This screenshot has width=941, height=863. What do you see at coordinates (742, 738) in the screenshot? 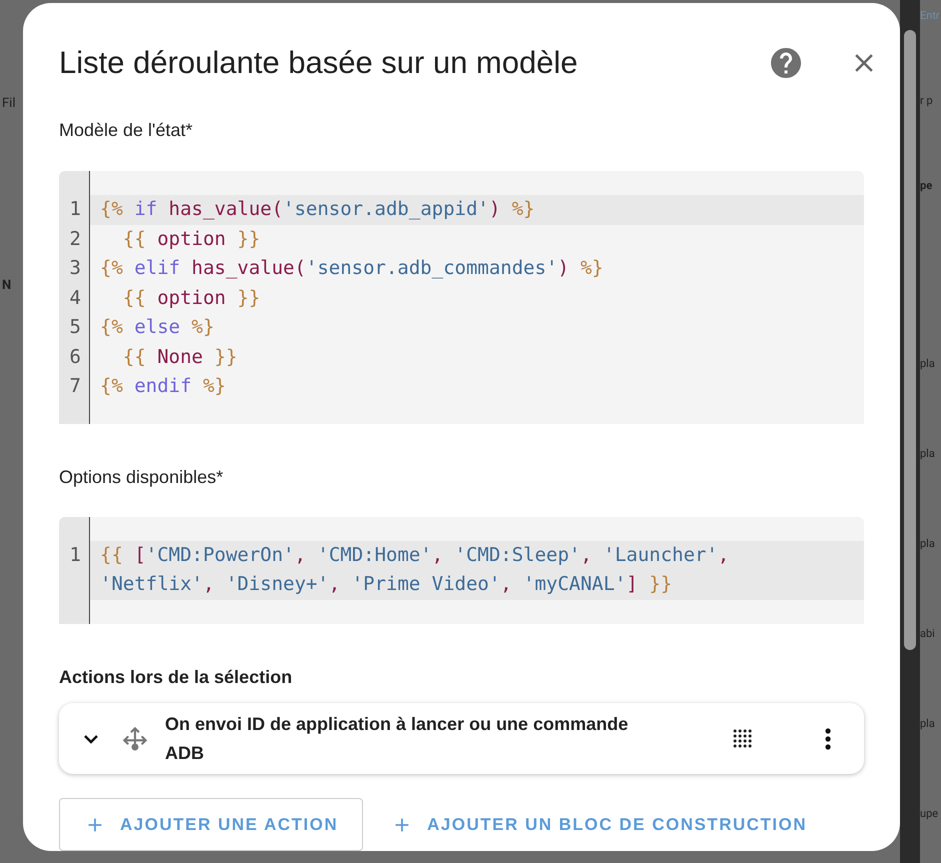
I see `drag-handle-icon` at bounding box center [742, 738].